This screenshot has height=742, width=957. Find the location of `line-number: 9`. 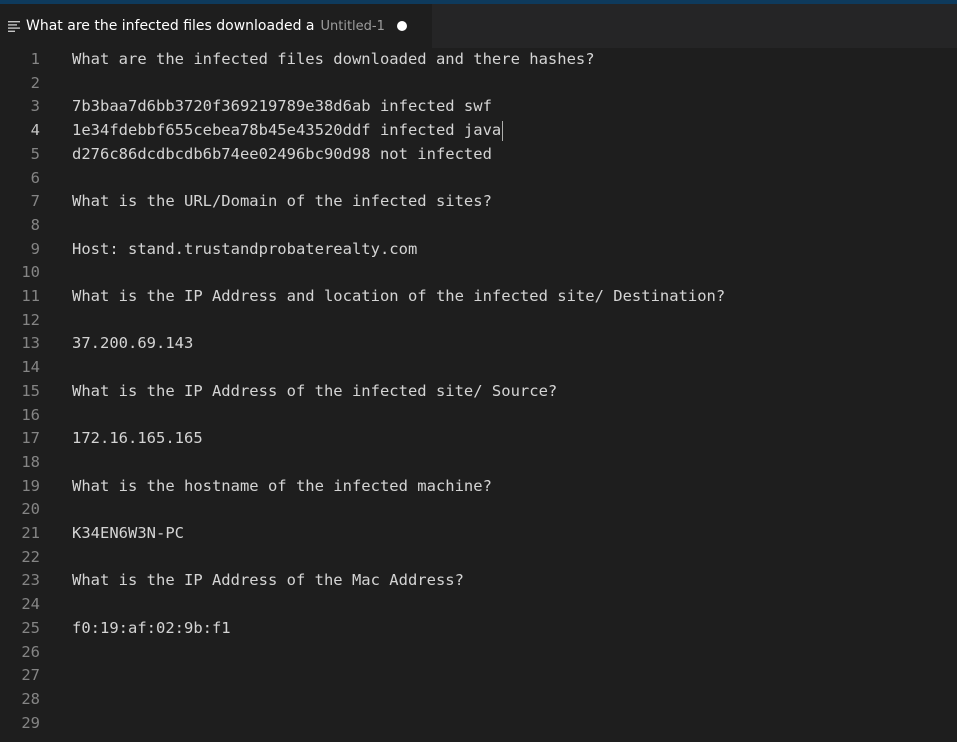

line-number: 9 is located at coordinates (35, 248).